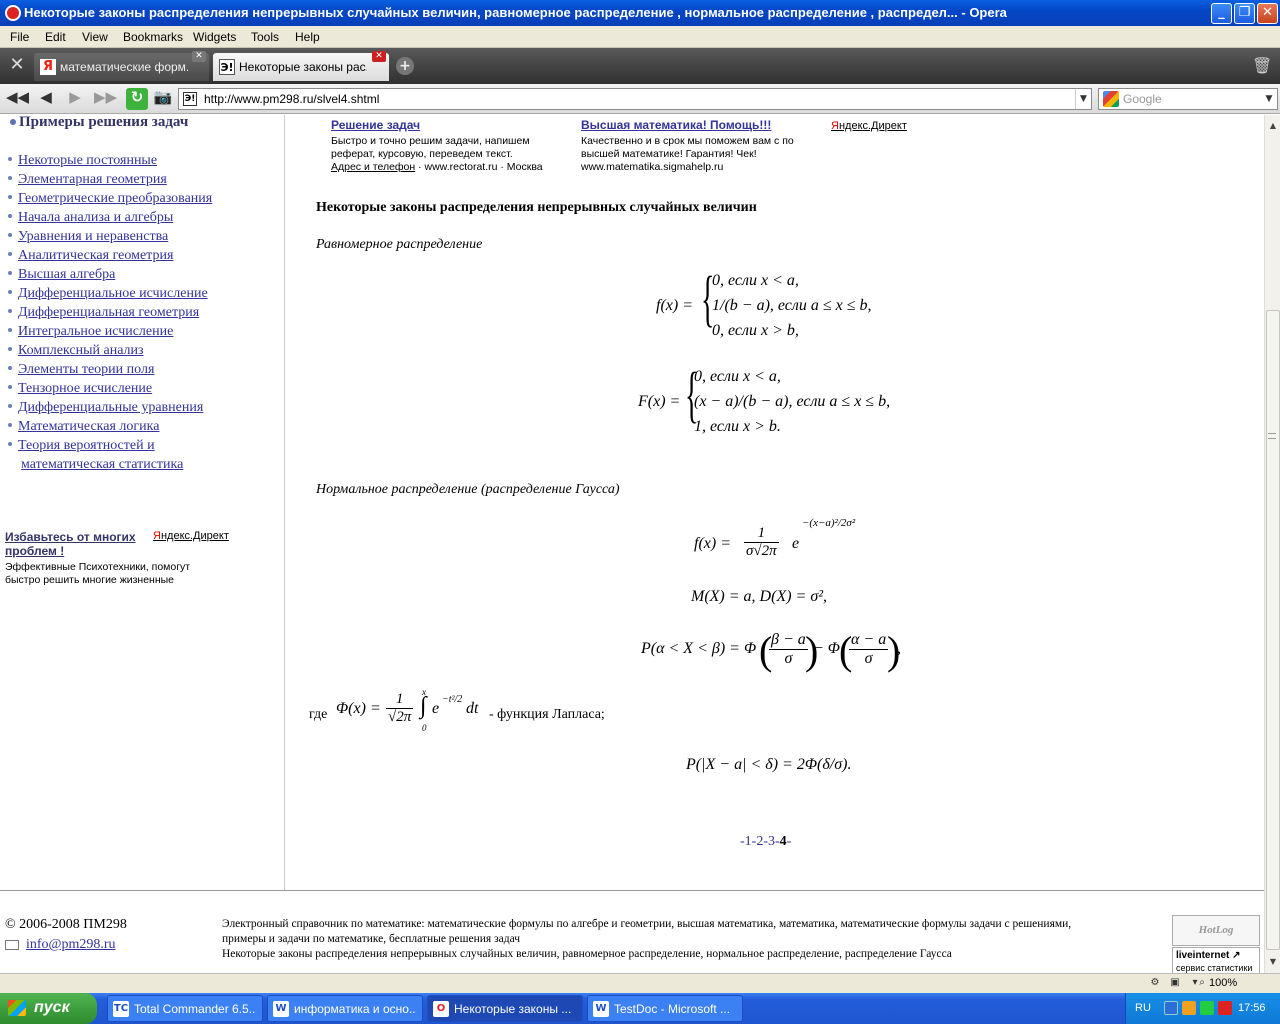 The height and width of the screenshot is (1024, 1280). I want to click on envelope-icon, so click(12, 944).